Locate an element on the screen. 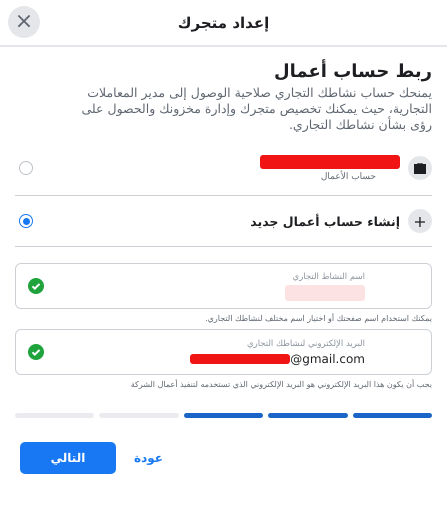 This screenshot has width=447, height=506. field-value: @gmail.com is located at coordinates (327, 359).